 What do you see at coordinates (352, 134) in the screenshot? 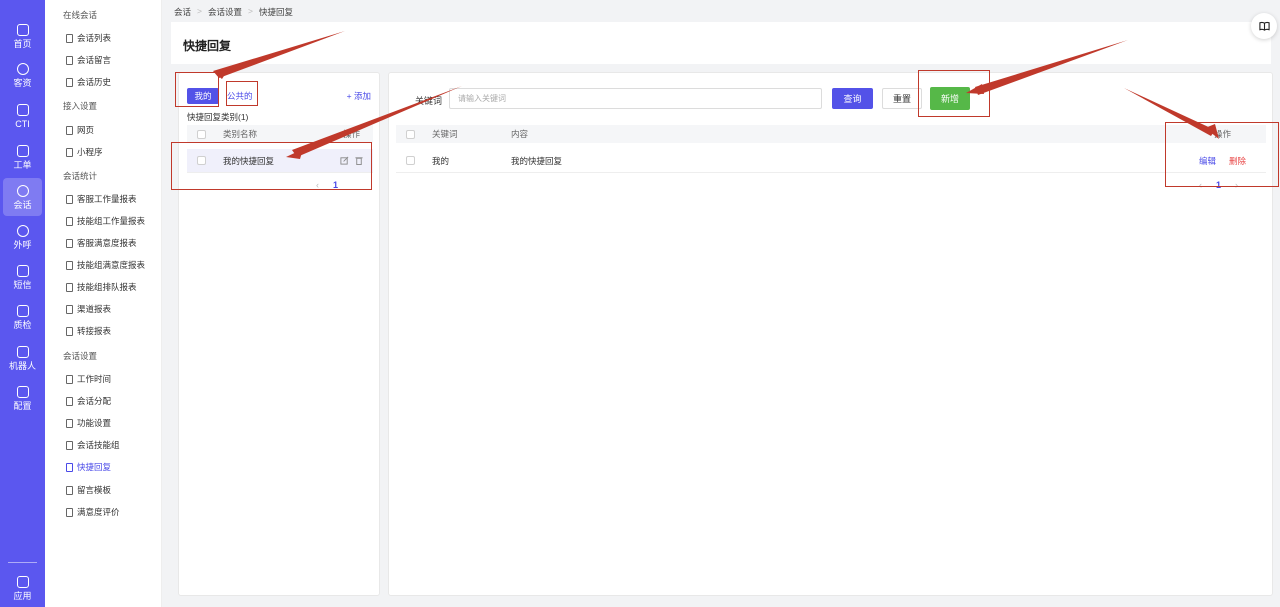
I see `column-header-op: 操作` at bounding box center [352, 134].